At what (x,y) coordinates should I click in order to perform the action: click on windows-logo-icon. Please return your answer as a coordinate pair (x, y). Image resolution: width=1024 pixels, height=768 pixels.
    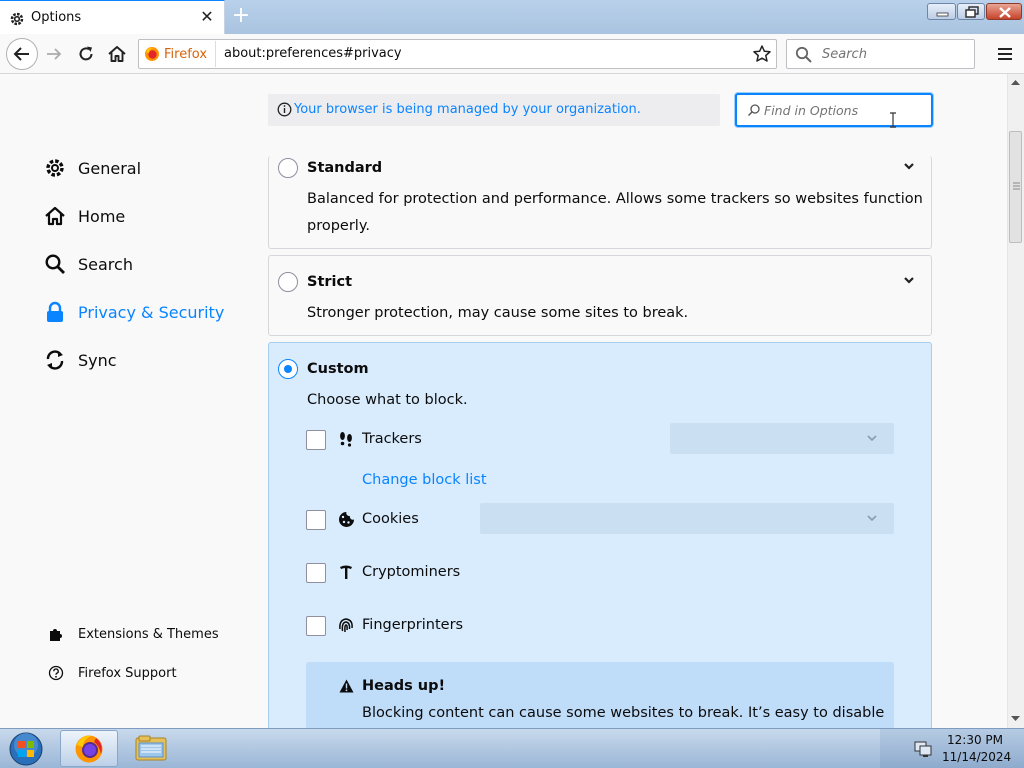
    Looking at the image, I should click on (26, 749).